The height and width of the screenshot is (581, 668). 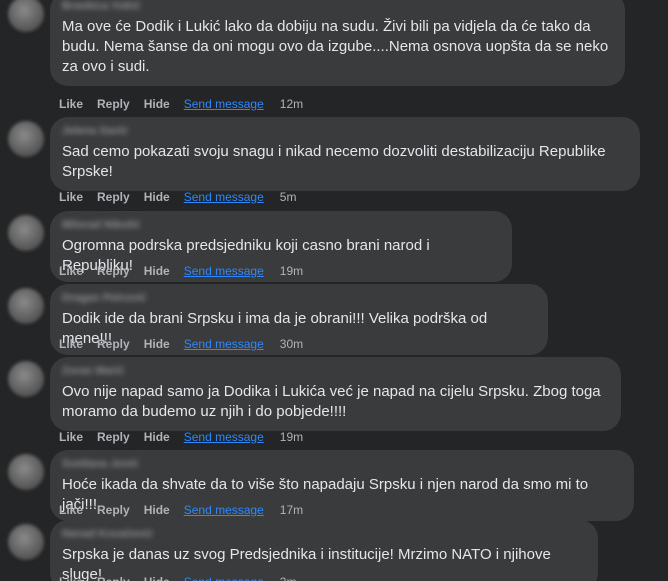 What do you see at coordinates (324, 534) in the screenshot?
I see `comment-author: Nenad Kovačević` at bounding box center [324, 534].